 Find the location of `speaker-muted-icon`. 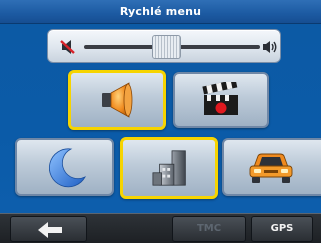

speaker-muted-icon is located at coordinates (69, 47).